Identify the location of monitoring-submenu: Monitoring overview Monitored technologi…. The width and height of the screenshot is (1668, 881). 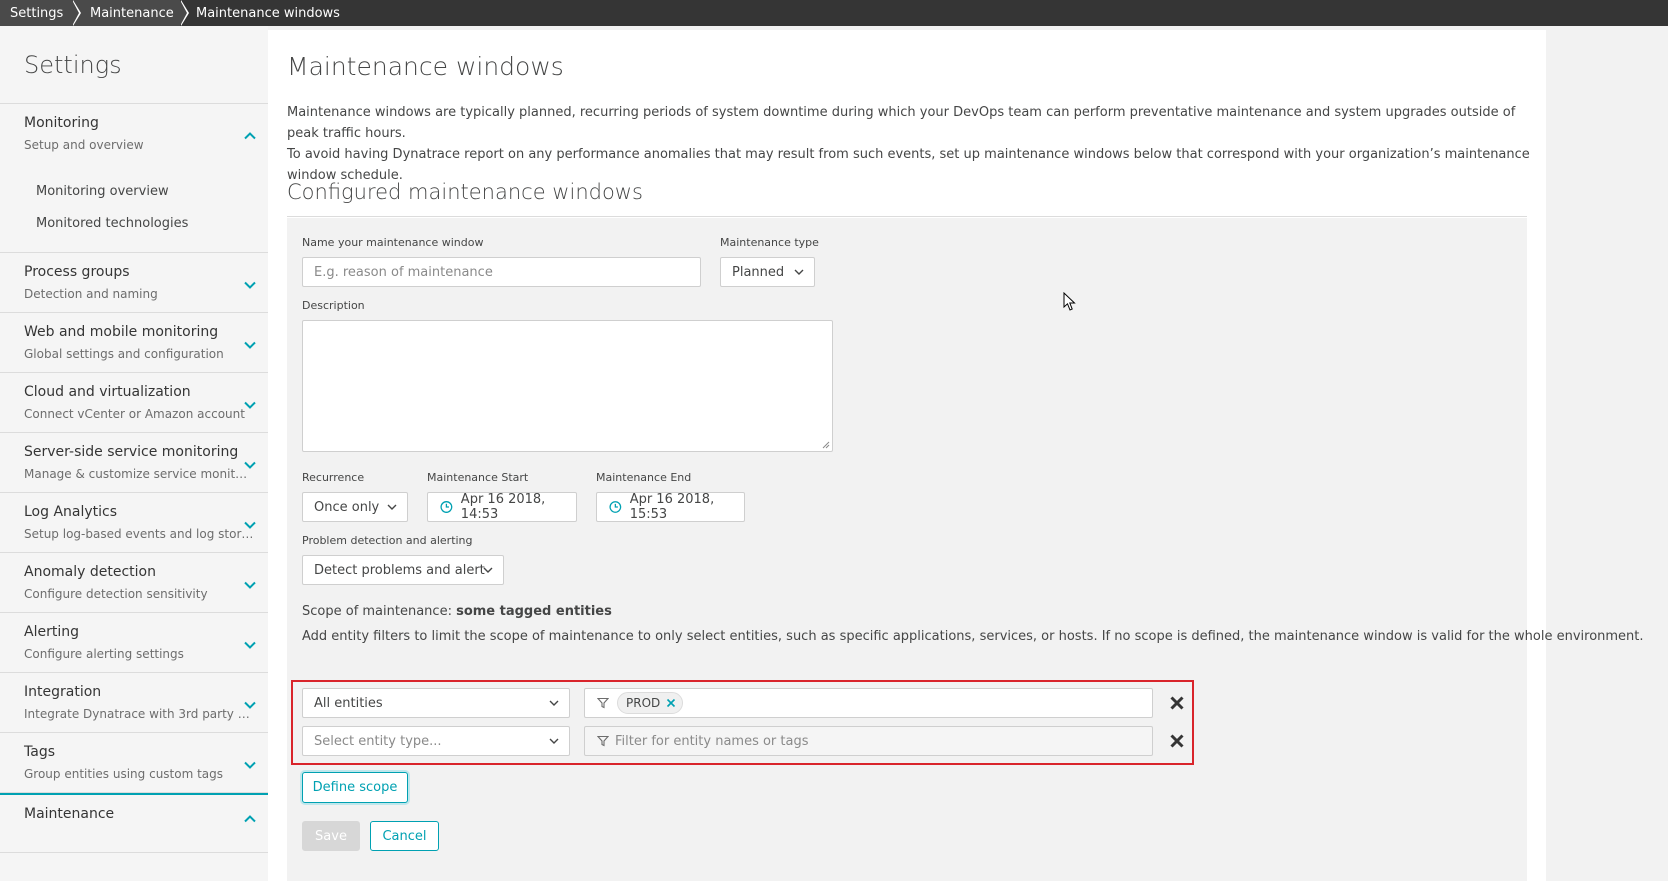
(134, 209).